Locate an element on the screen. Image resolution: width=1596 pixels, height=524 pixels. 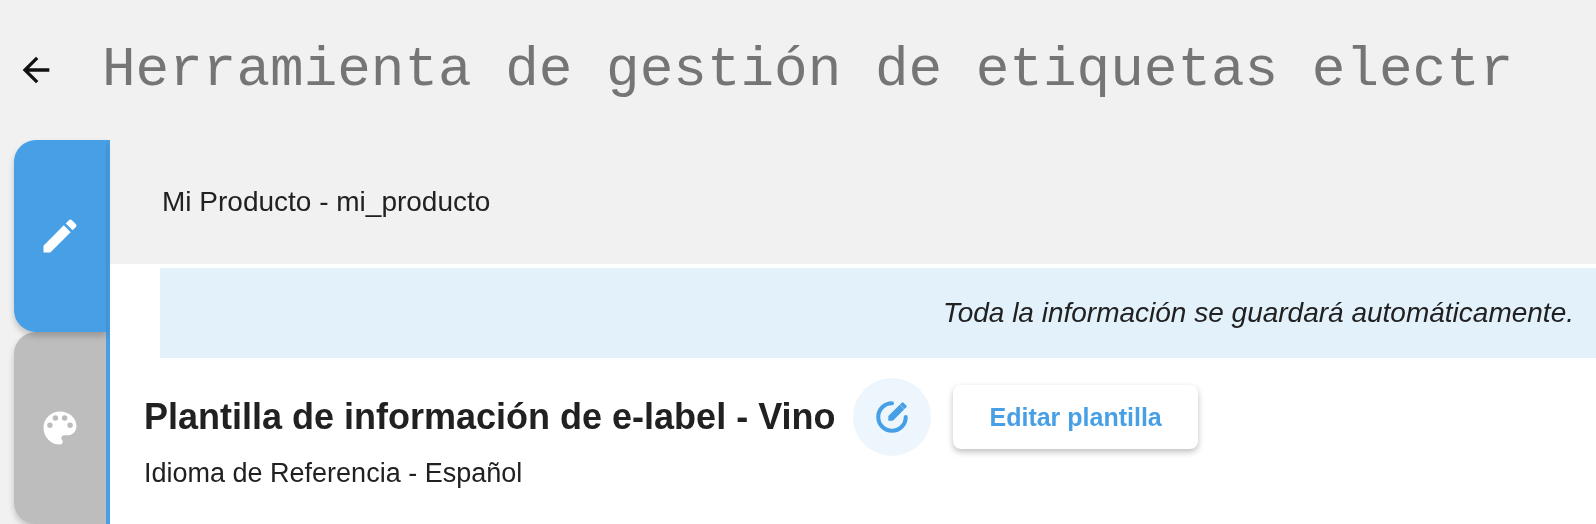
reference-language: Idioma de Referencia - Español is located at coordinates (334, 473).